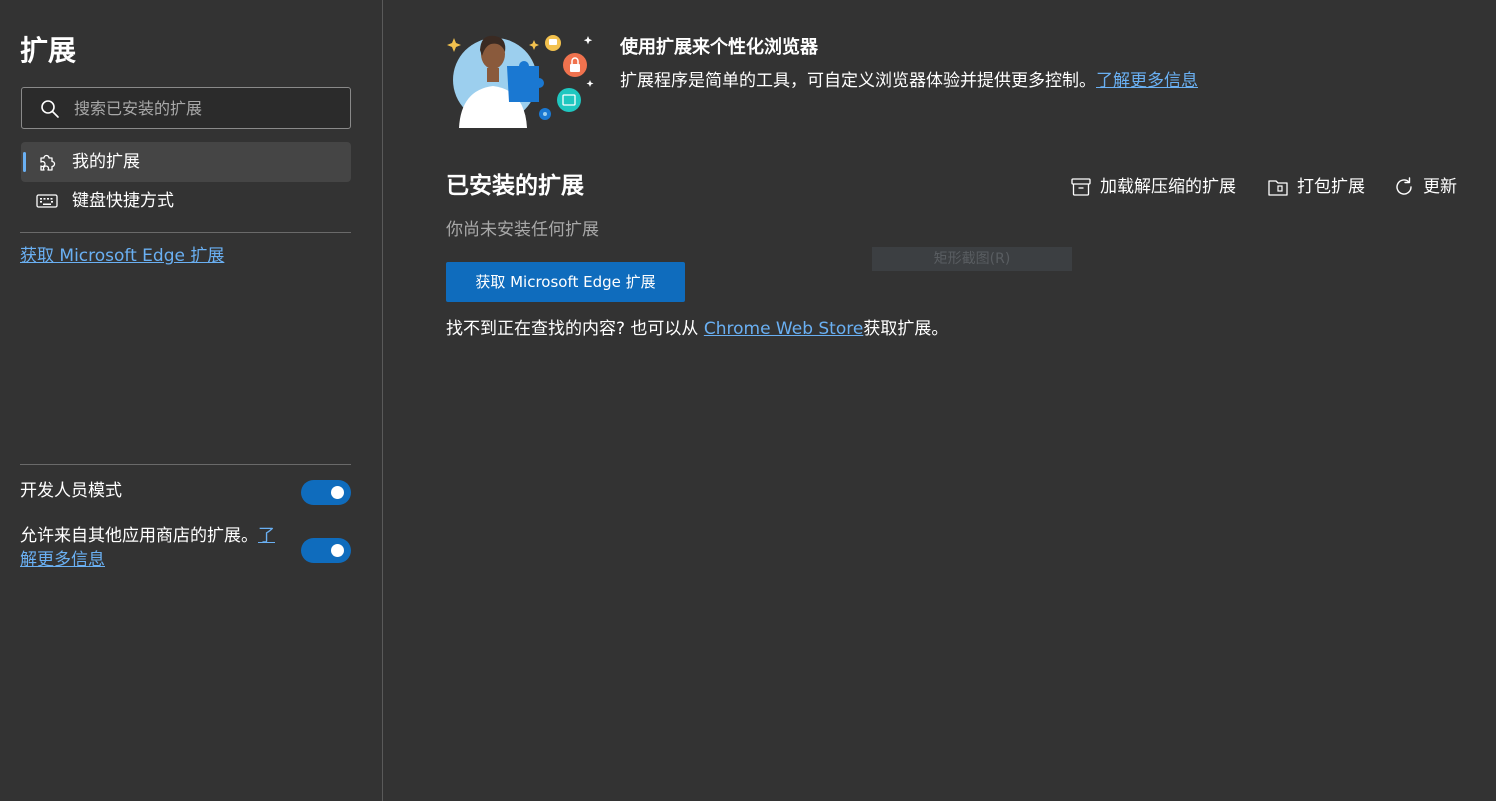 Image resolution: width=1496 pixels, height=801 pixels. What do you see at coordinates (123, 201) in the screenshot?
I see `sidebar-item-label: 键盘快捷方式` at bounding box center [123, 201].